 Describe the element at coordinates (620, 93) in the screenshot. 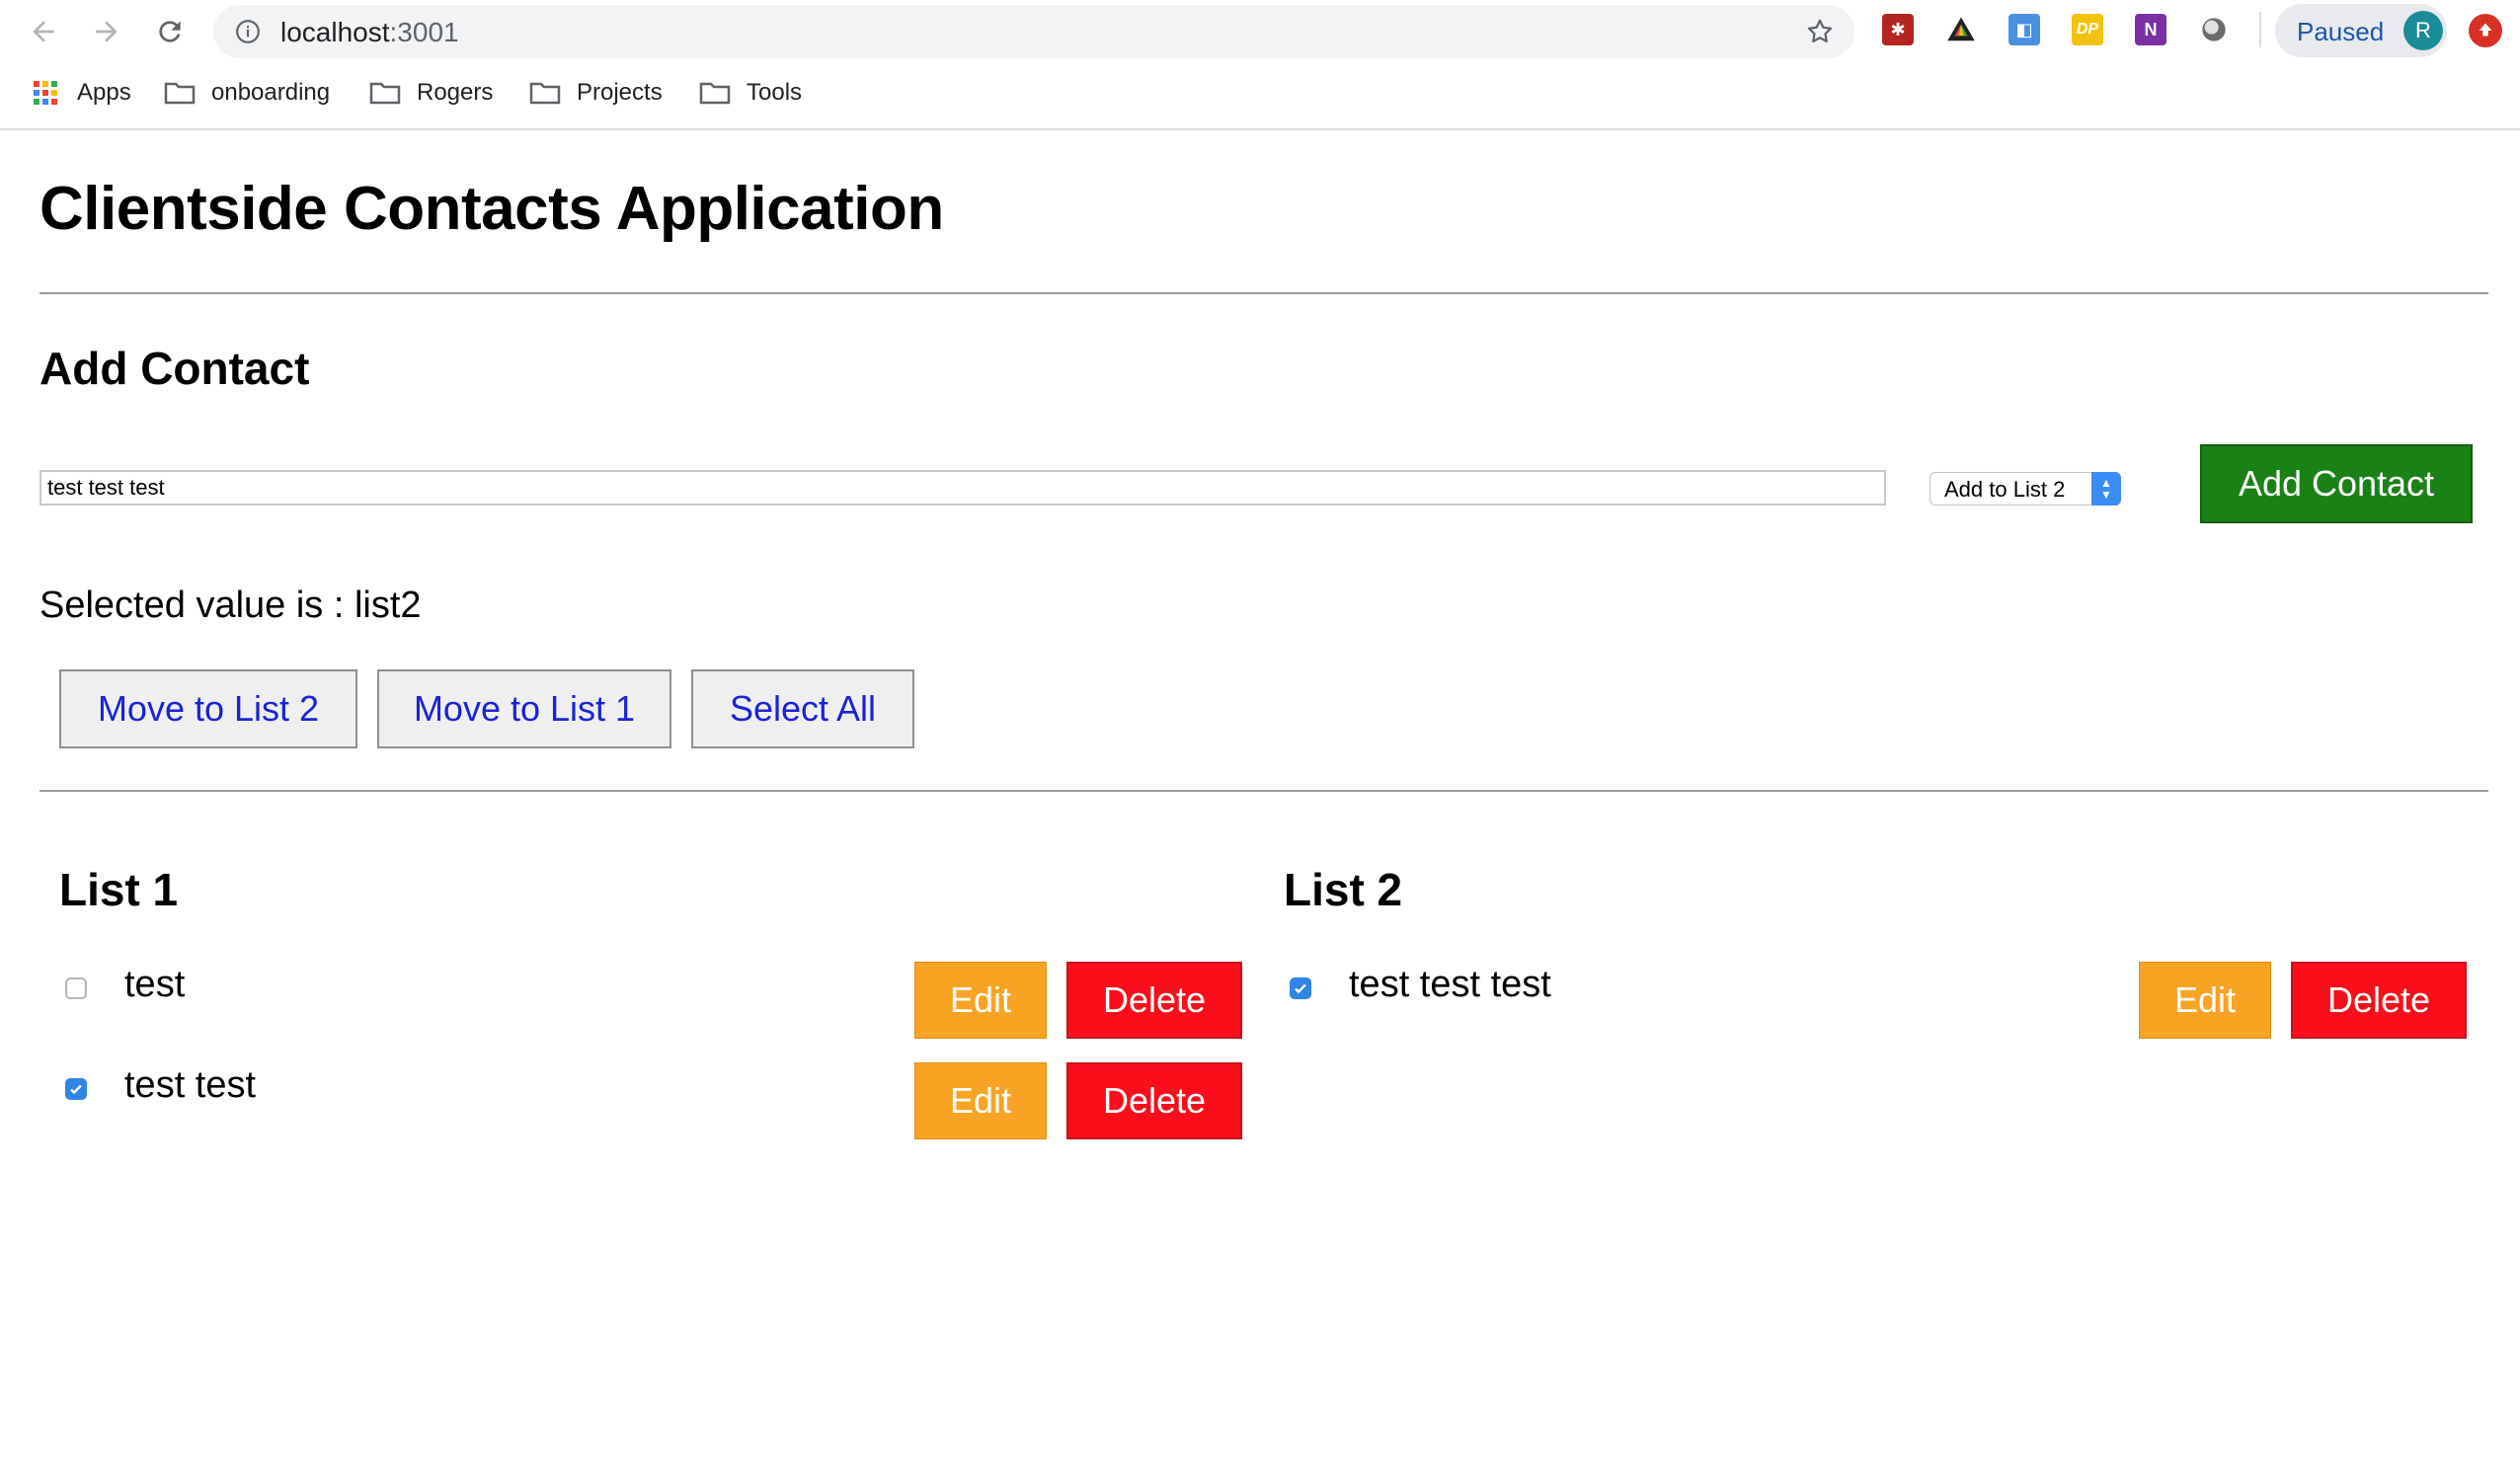

I see `bookmark-projects-label: Projects` at that location.